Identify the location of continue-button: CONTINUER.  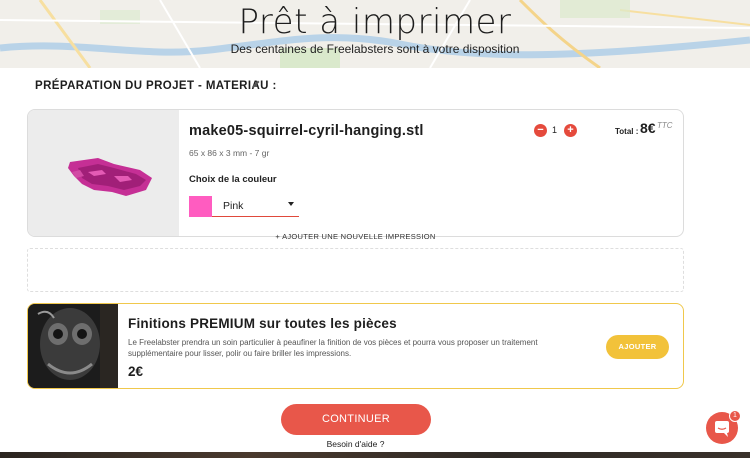
(356, 419).